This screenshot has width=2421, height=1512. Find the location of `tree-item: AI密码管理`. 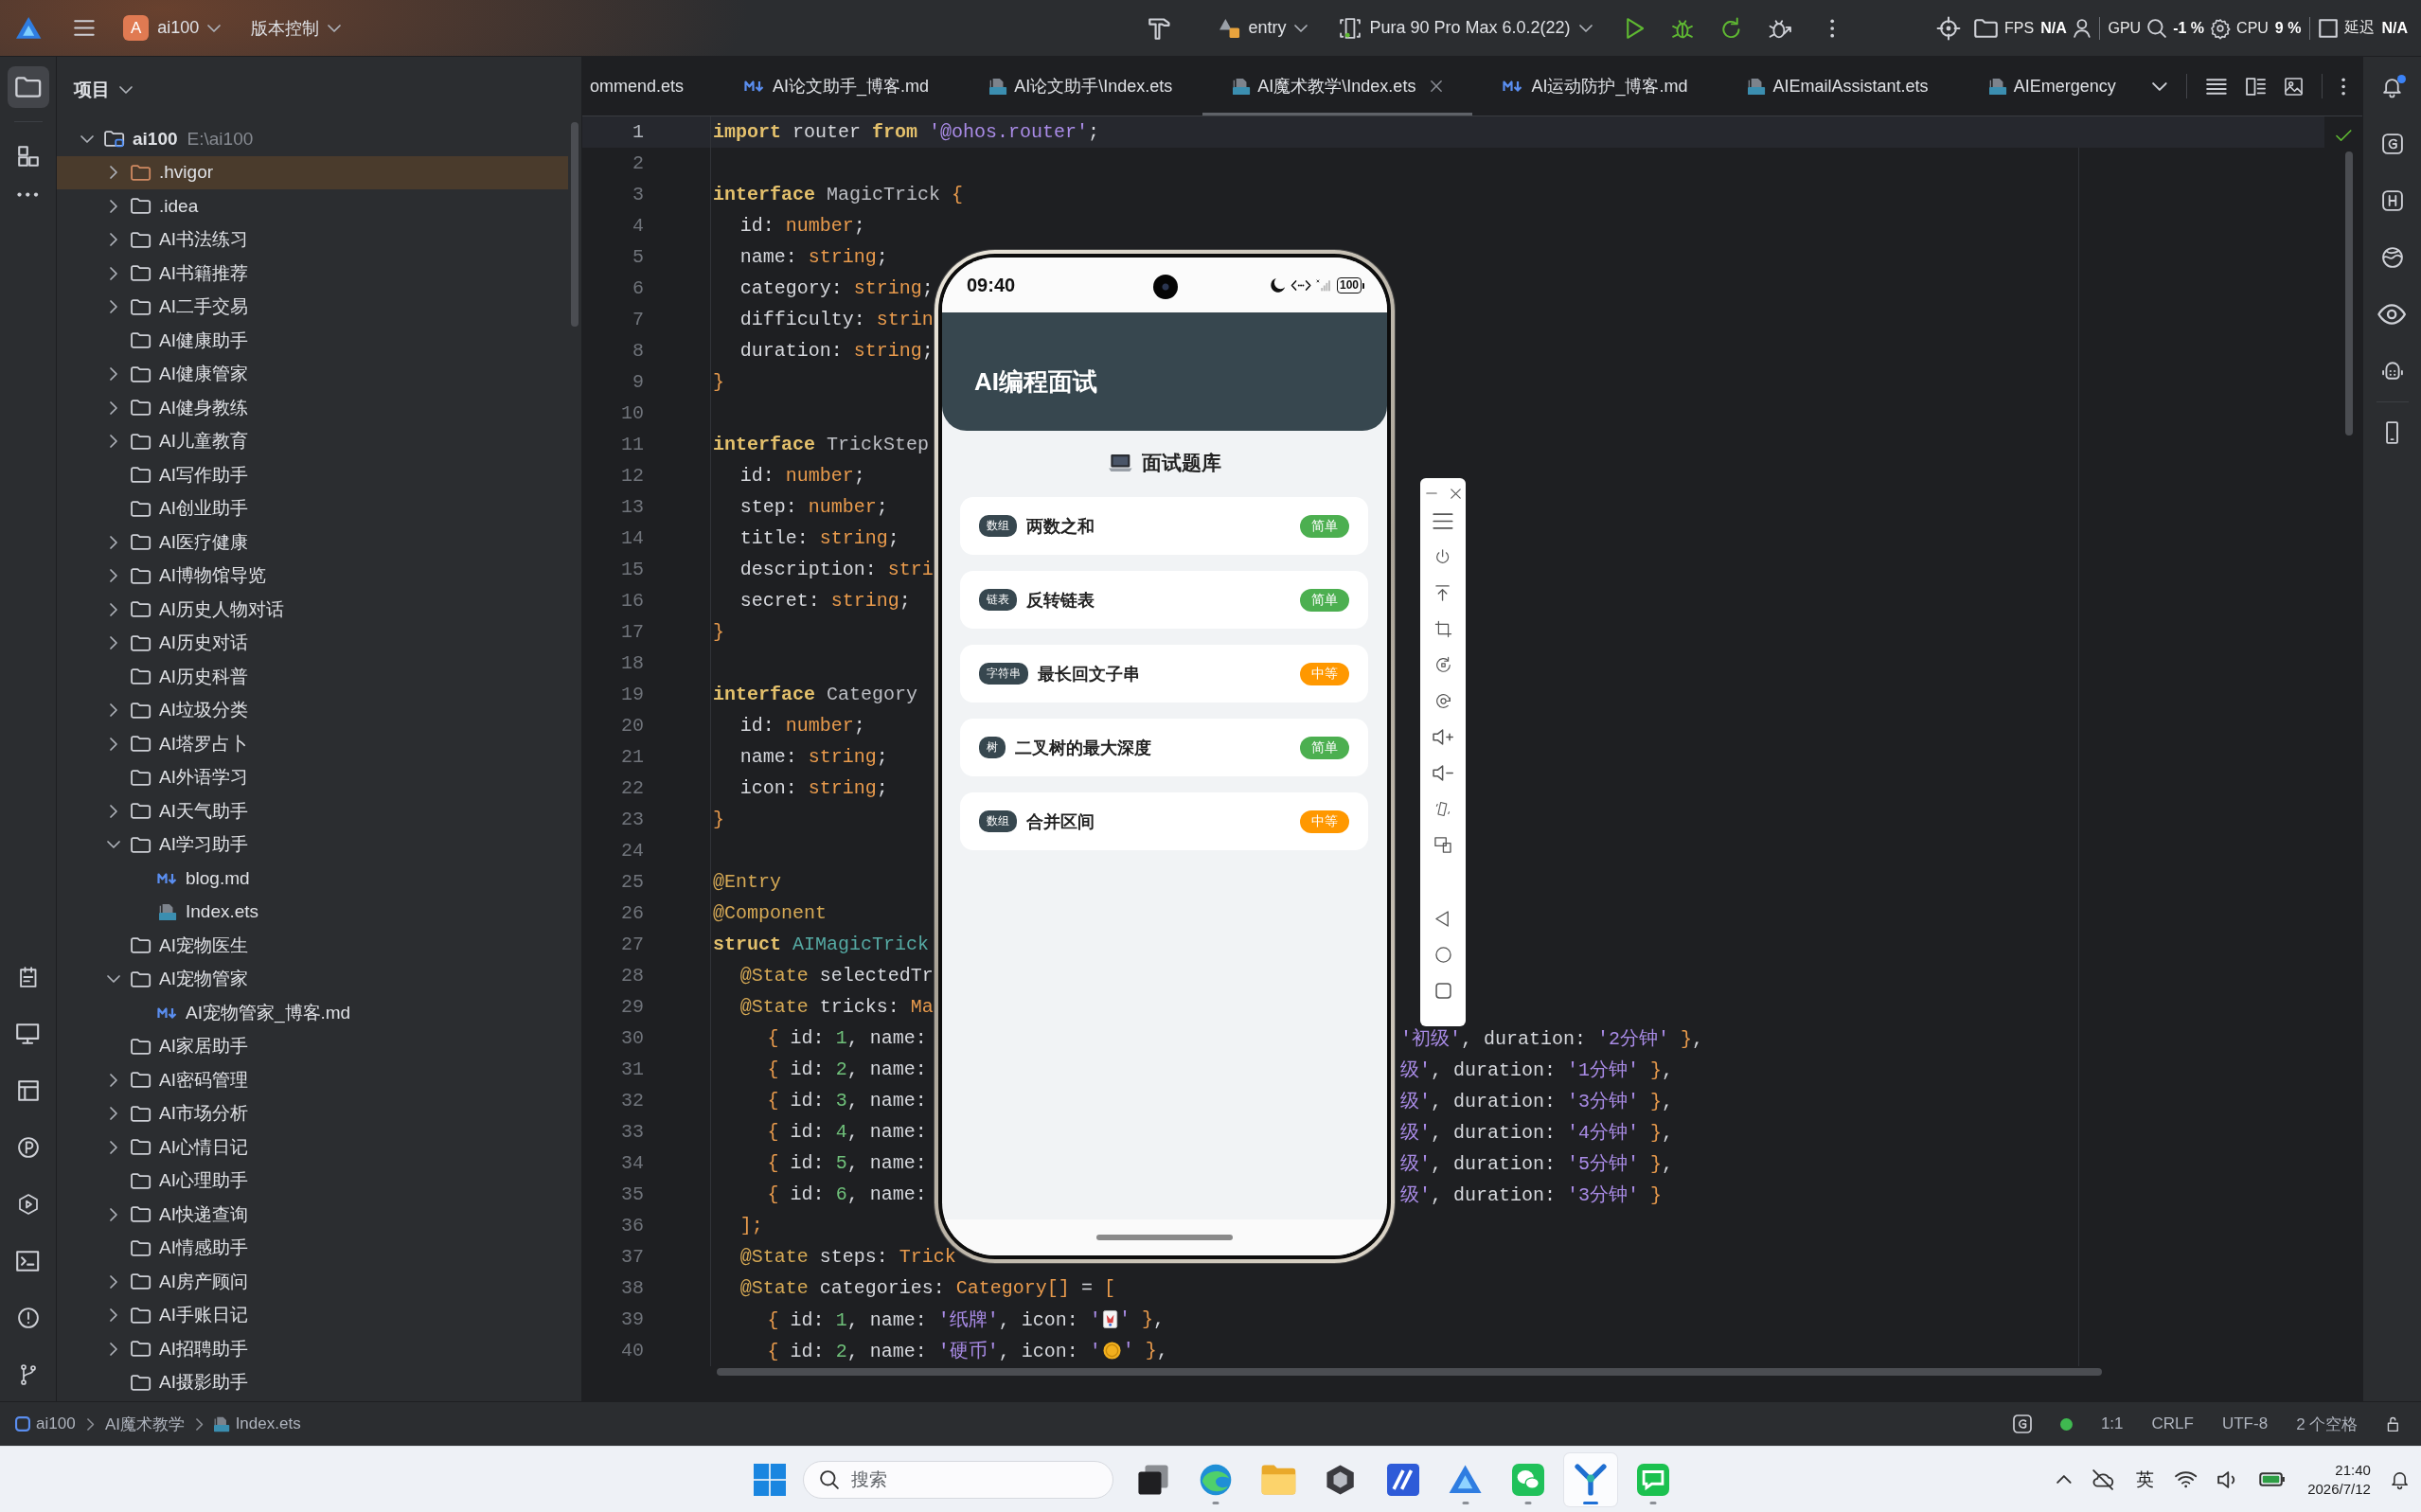

tree-item: AI密码管理 is located at coordinates (312, 1080).